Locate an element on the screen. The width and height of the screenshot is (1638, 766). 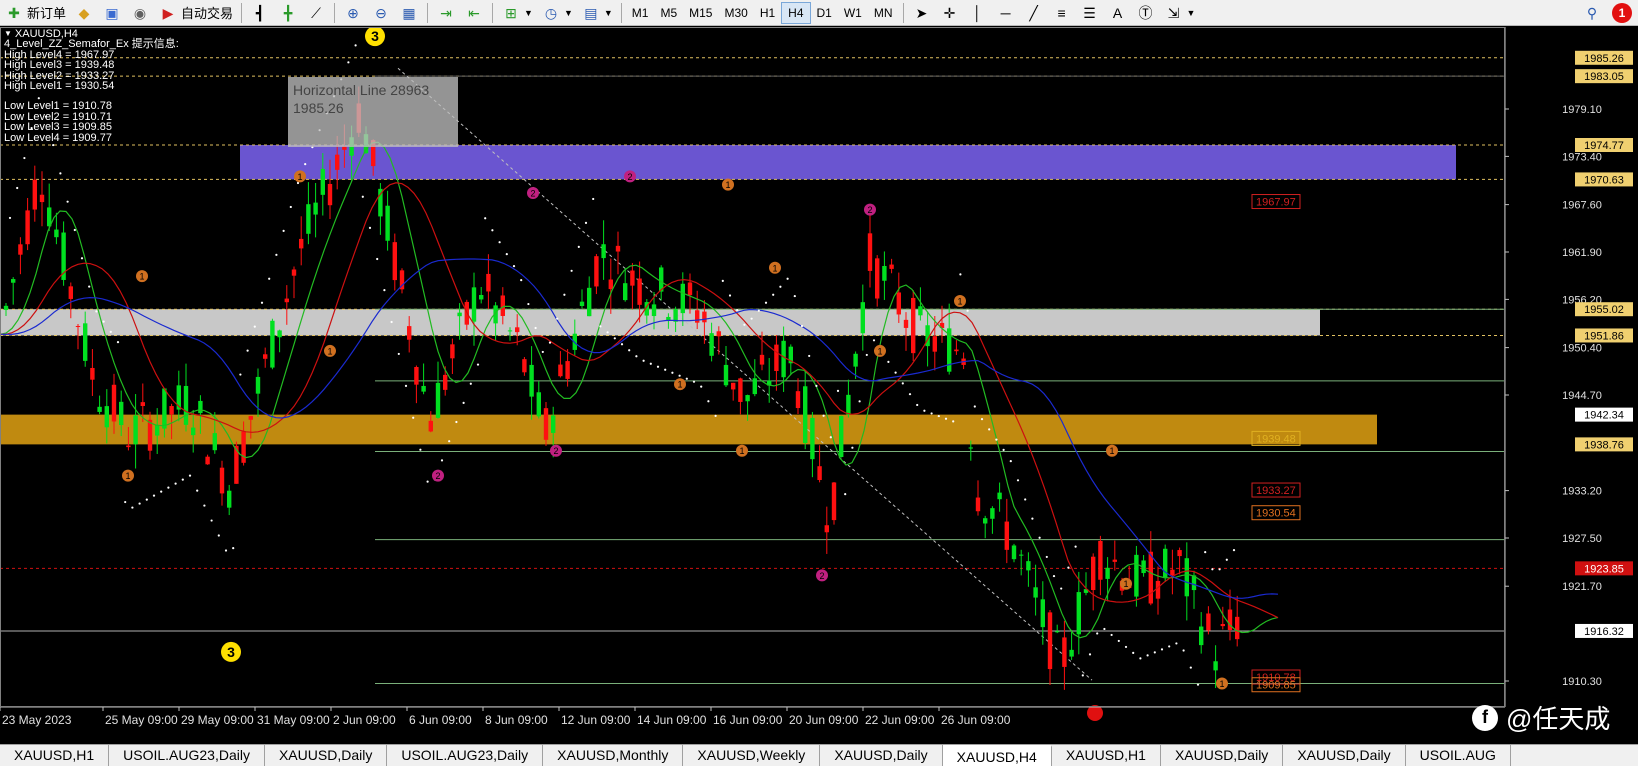
timeframe-m5-button: M5 is located at coordinates (668, 13).